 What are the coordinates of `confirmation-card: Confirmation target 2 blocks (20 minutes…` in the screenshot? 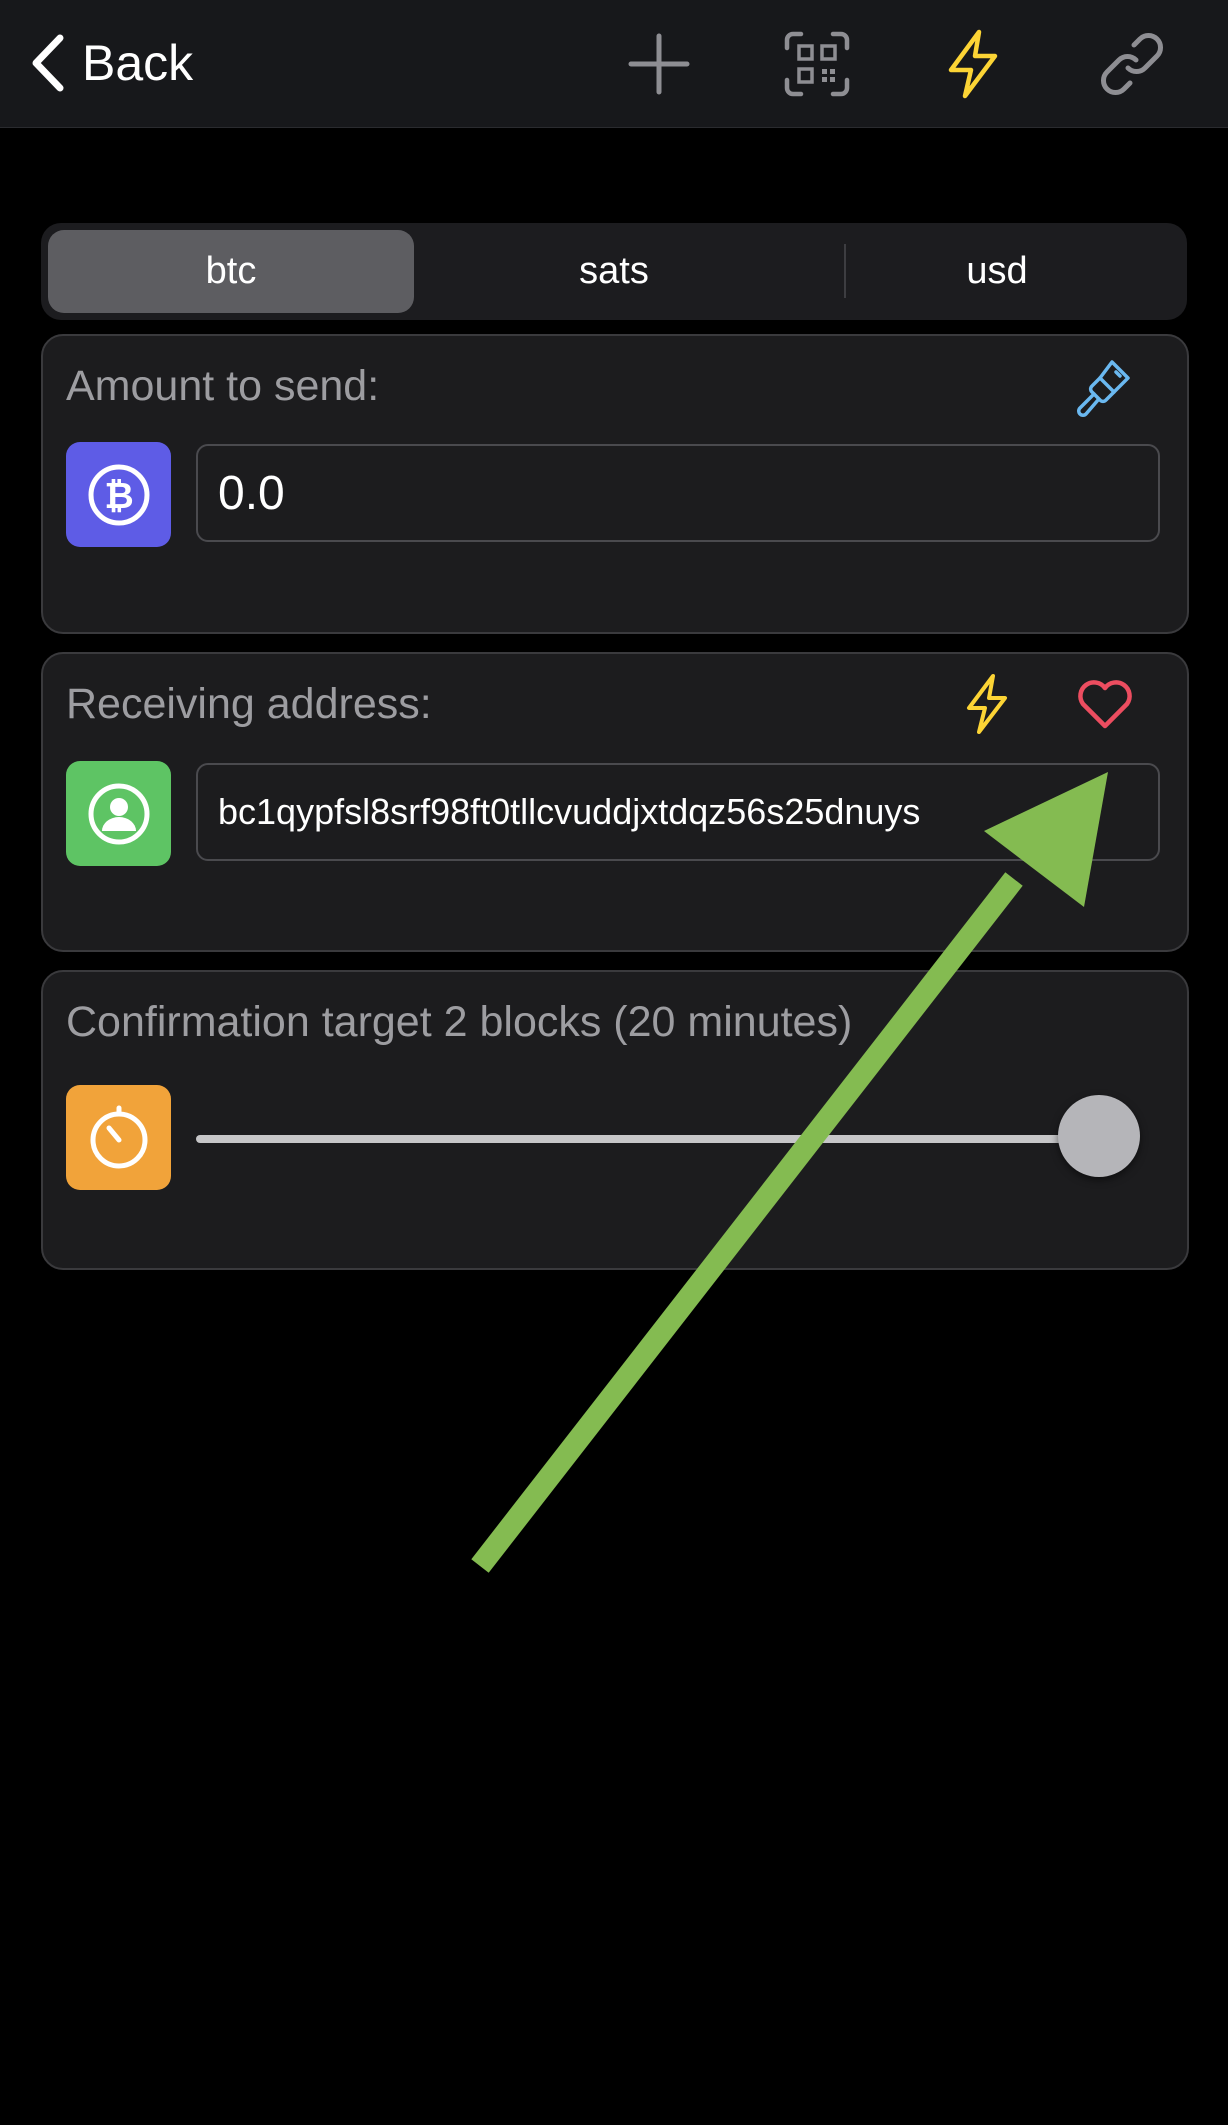 It's located at (615, 1120).